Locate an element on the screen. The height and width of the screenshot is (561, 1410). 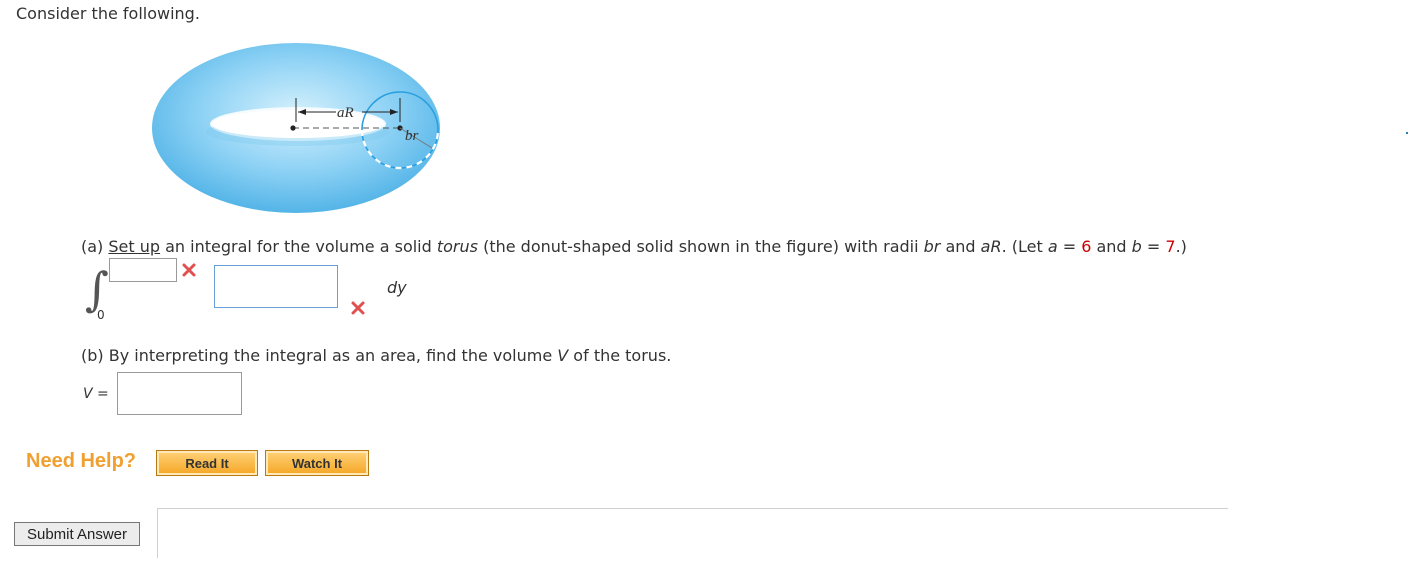
volume-label: V = is located at coordinates (96, 394).